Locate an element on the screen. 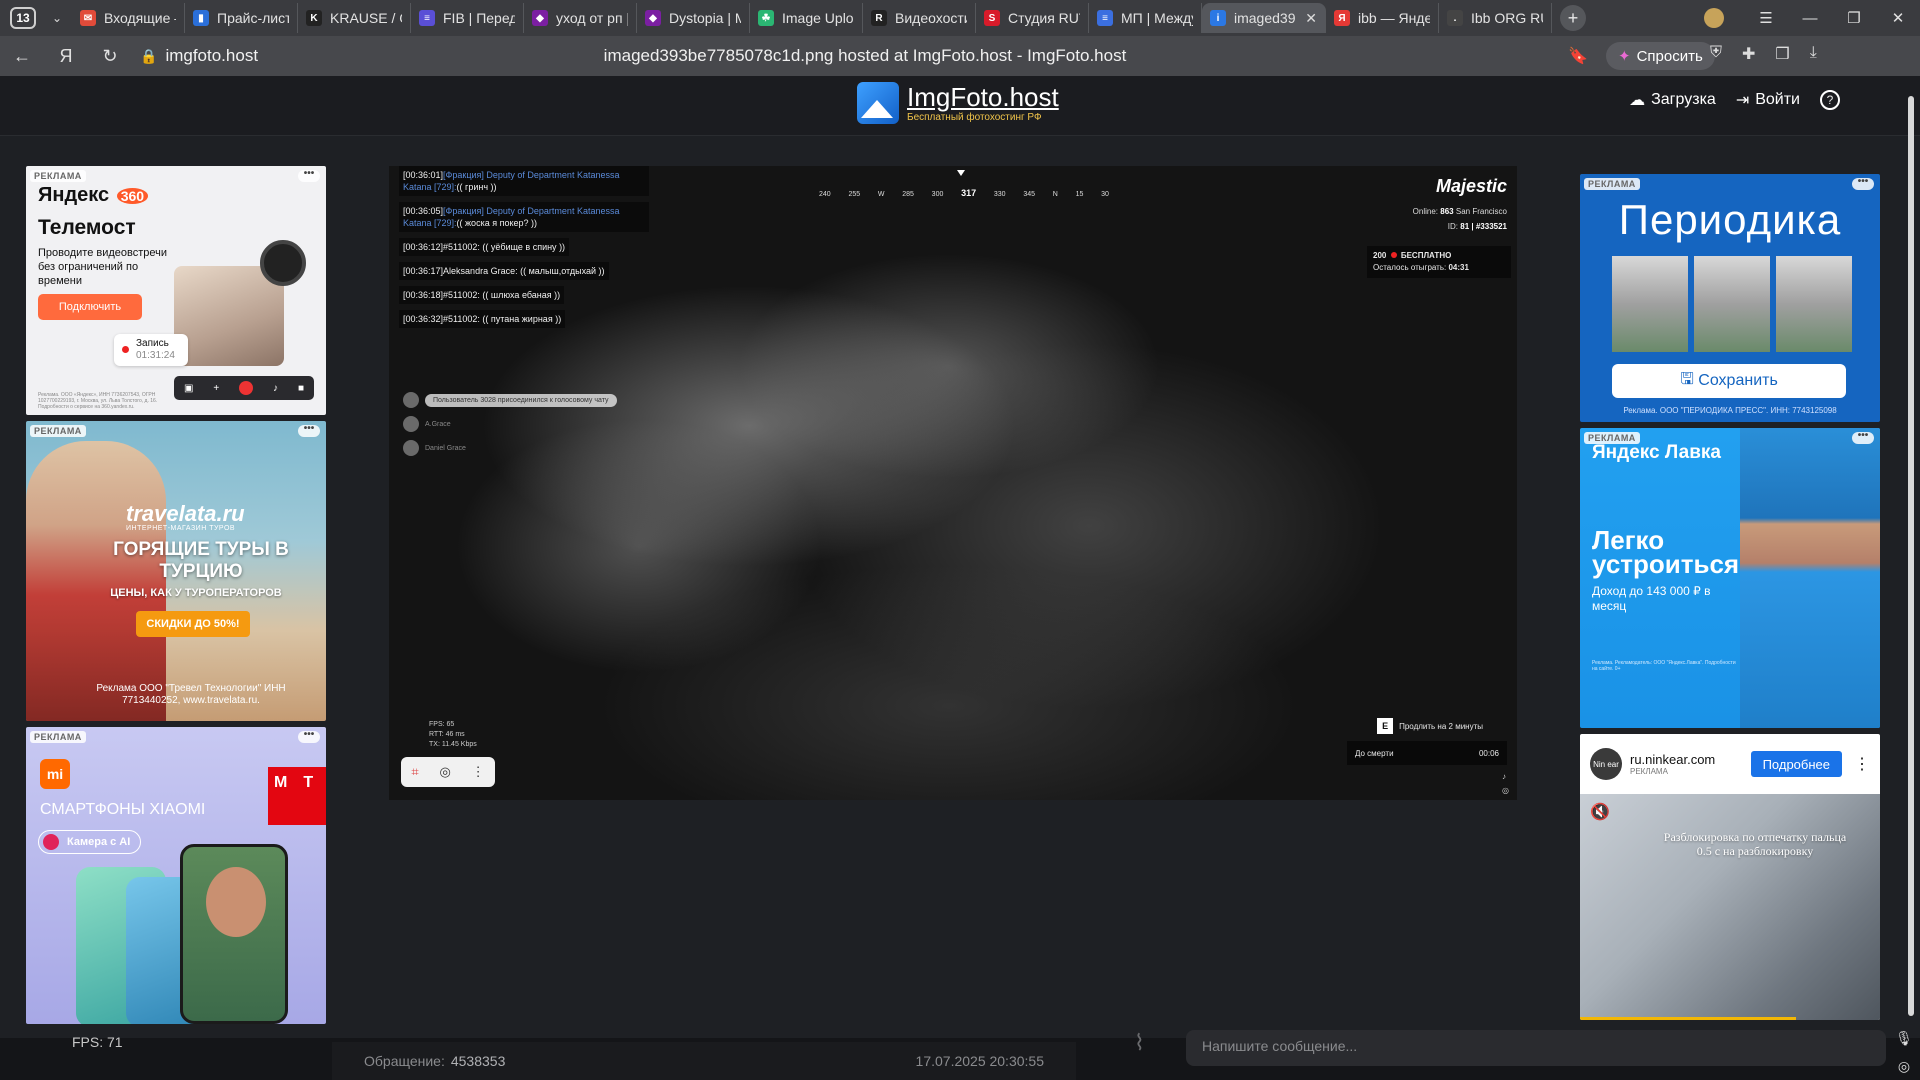  close-window-button: ✕ is located at coordinates (1898, 18).